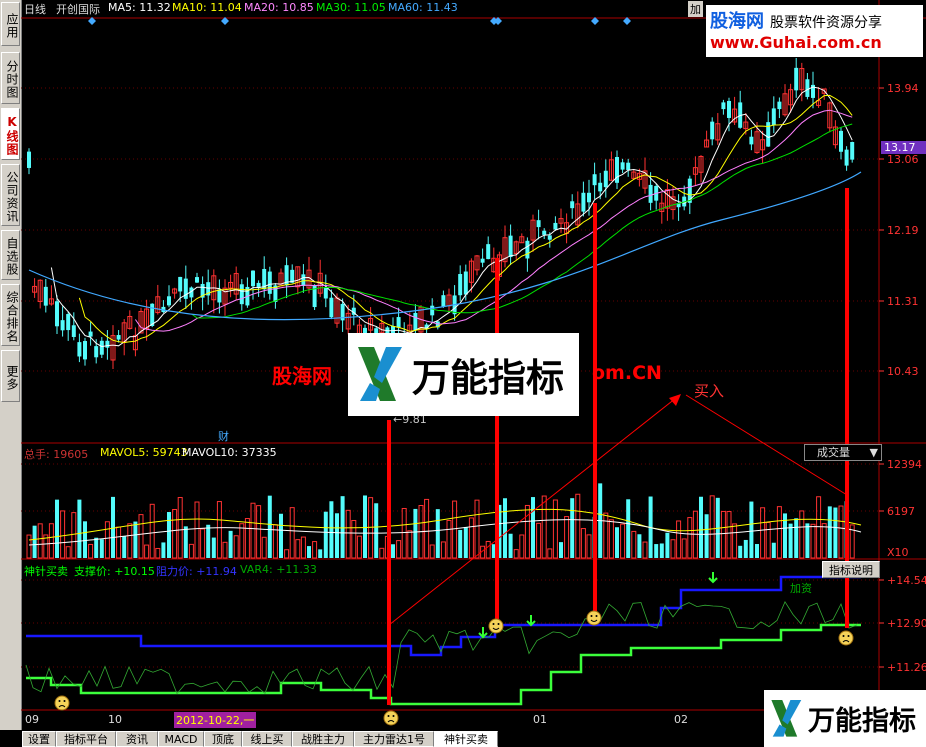  What do you see at coordinates (814, 31) in the screenshot?
I see `guhai-watermark: 股海网 股票软件资源分享 www.Guhai.com.cn` at bounding box center [814, 31].